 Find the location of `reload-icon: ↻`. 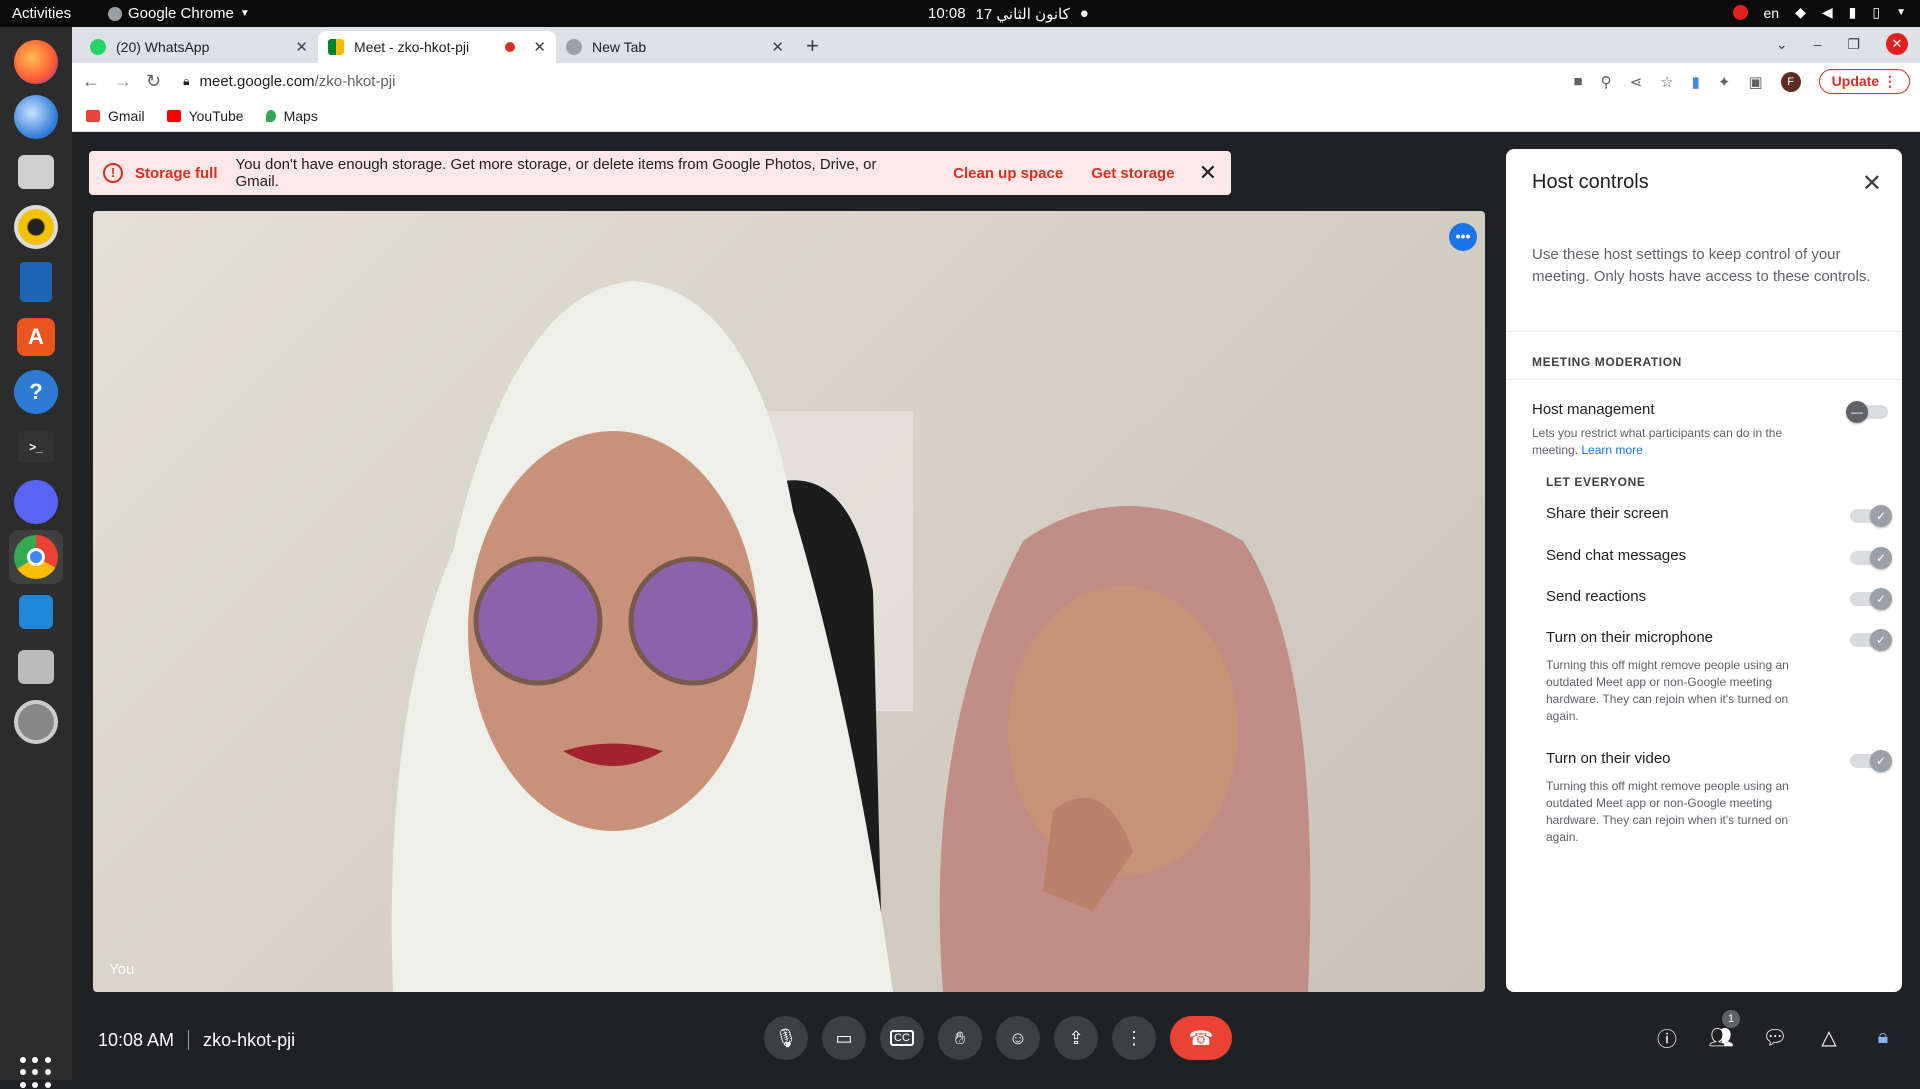

reload-icon: ↻ is located at coordinates (153, 81).